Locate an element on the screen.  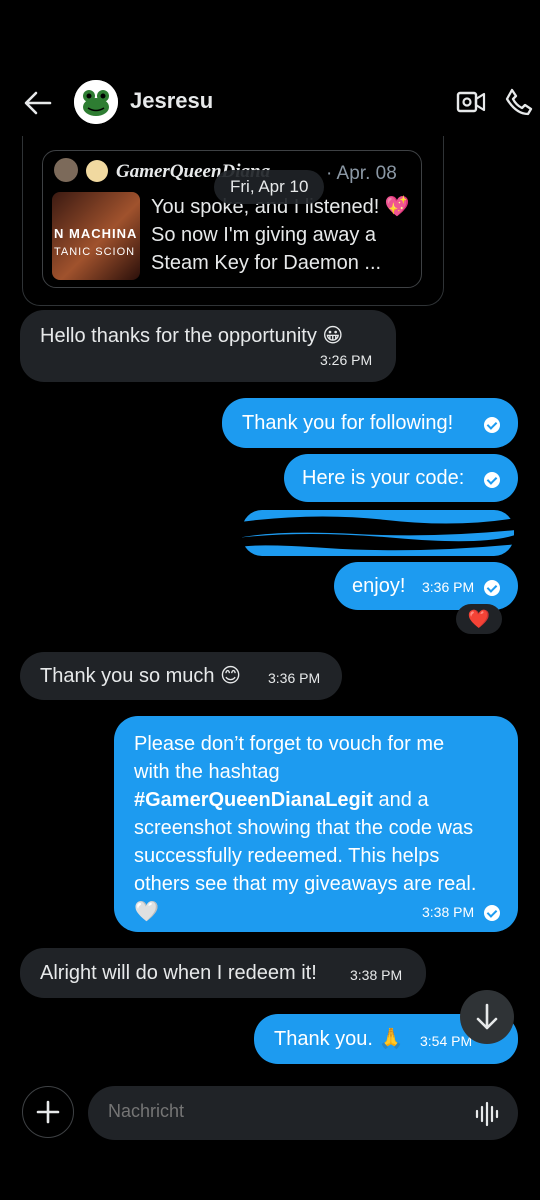
frog-avatar-icon is located at coordinates (96, 102).